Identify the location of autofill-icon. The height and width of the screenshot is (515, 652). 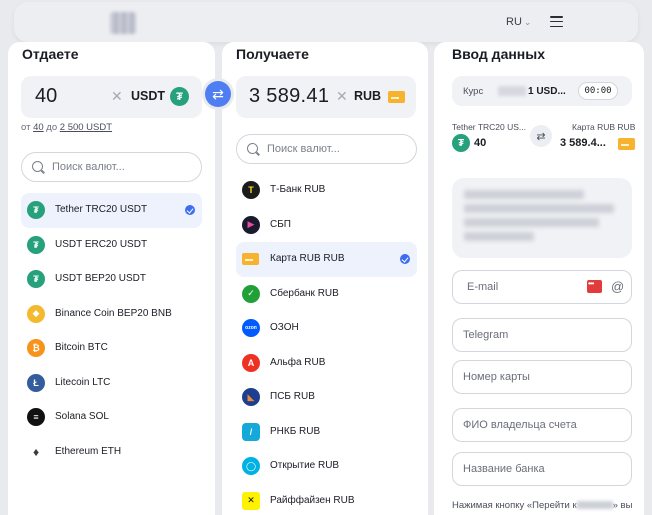
(594, 286).